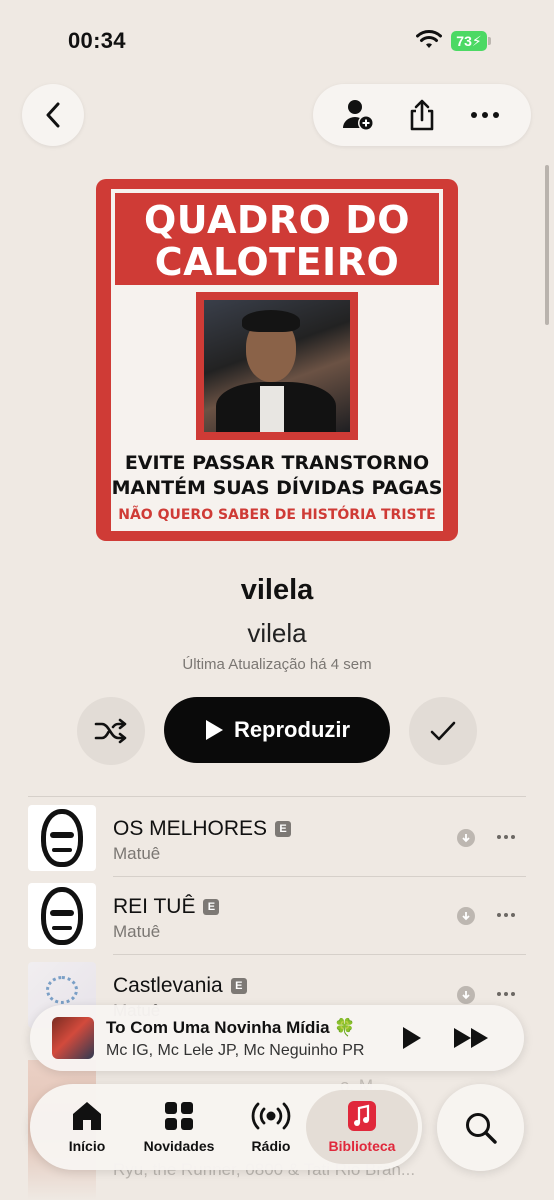 The image size is (554, 1200). I want to click on battery-indicator: 73 ⚡, so click(469, 41).